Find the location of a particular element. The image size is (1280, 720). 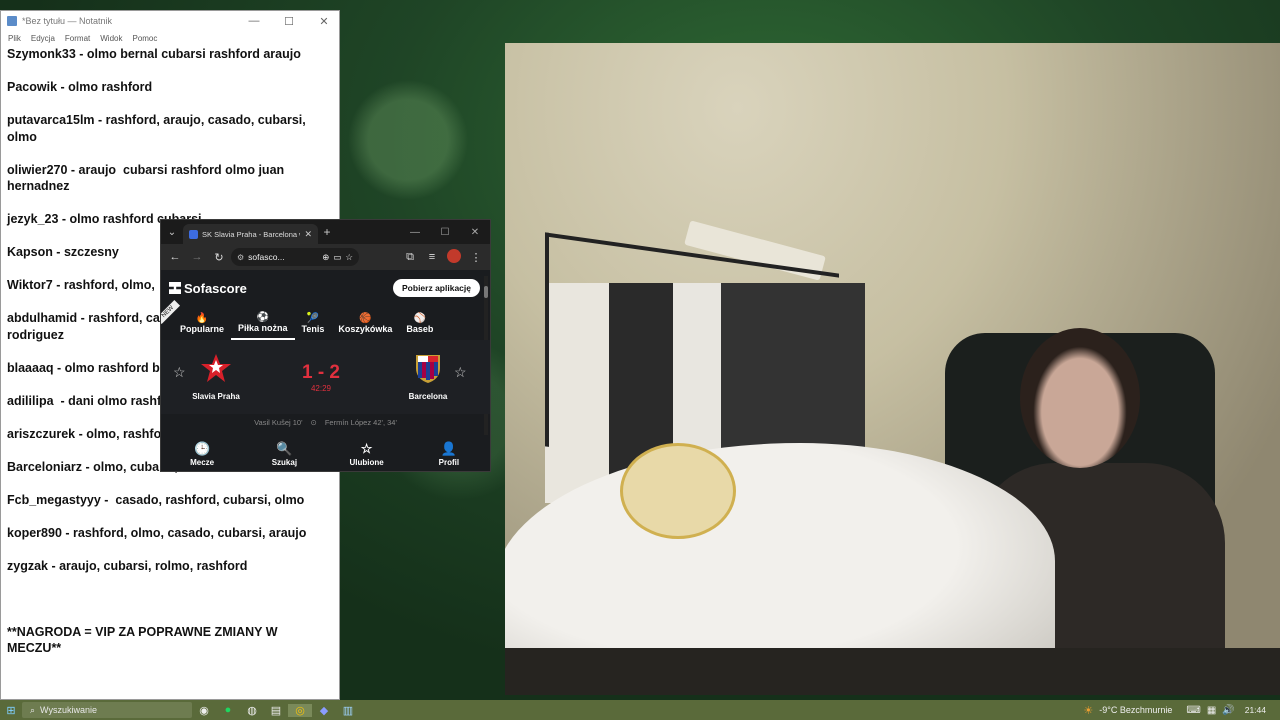

extensions-icon: ⧉ is located at coordinates (410, 257).